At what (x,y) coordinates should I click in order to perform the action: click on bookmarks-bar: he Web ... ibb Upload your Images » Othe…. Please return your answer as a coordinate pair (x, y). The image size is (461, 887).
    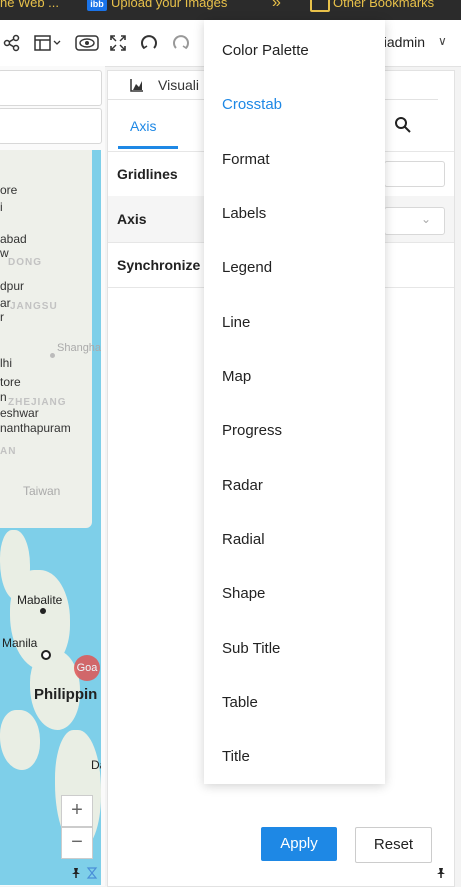
    Looking at the image, I should click on (230, 10).